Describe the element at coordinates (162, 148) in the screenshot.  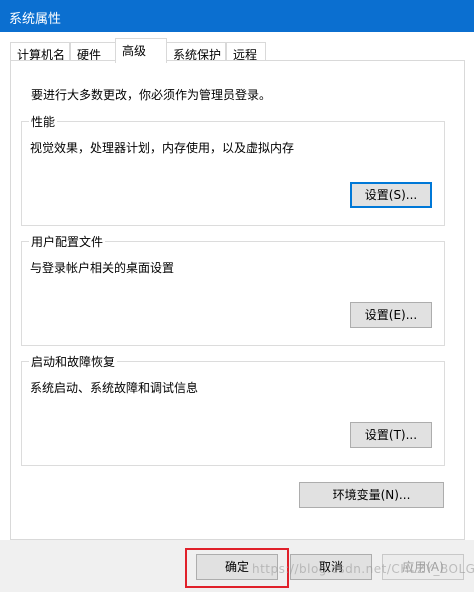
I see `performance-description: 视觉效果，处理器计划，内存使用，以及虚拟内存` at that location.